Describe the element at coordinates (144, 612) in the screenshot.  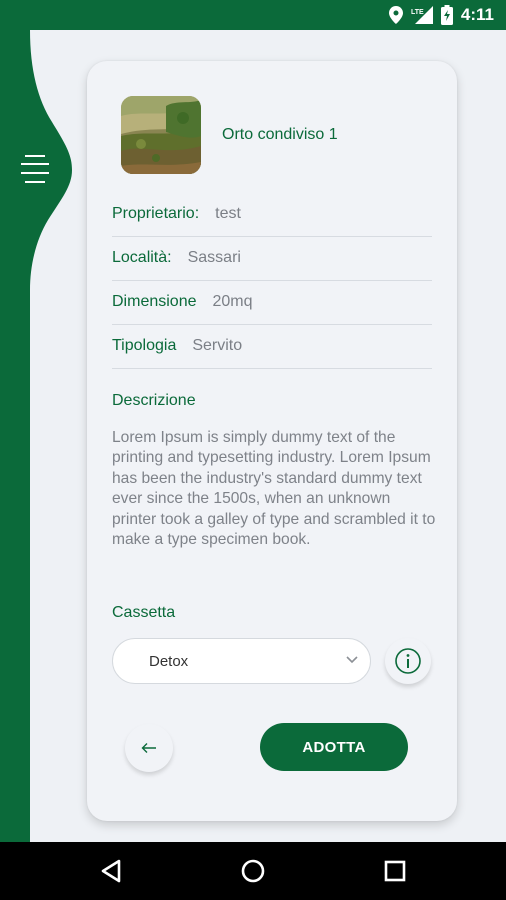
I see `cassetta-label: Cassetta` at that location.